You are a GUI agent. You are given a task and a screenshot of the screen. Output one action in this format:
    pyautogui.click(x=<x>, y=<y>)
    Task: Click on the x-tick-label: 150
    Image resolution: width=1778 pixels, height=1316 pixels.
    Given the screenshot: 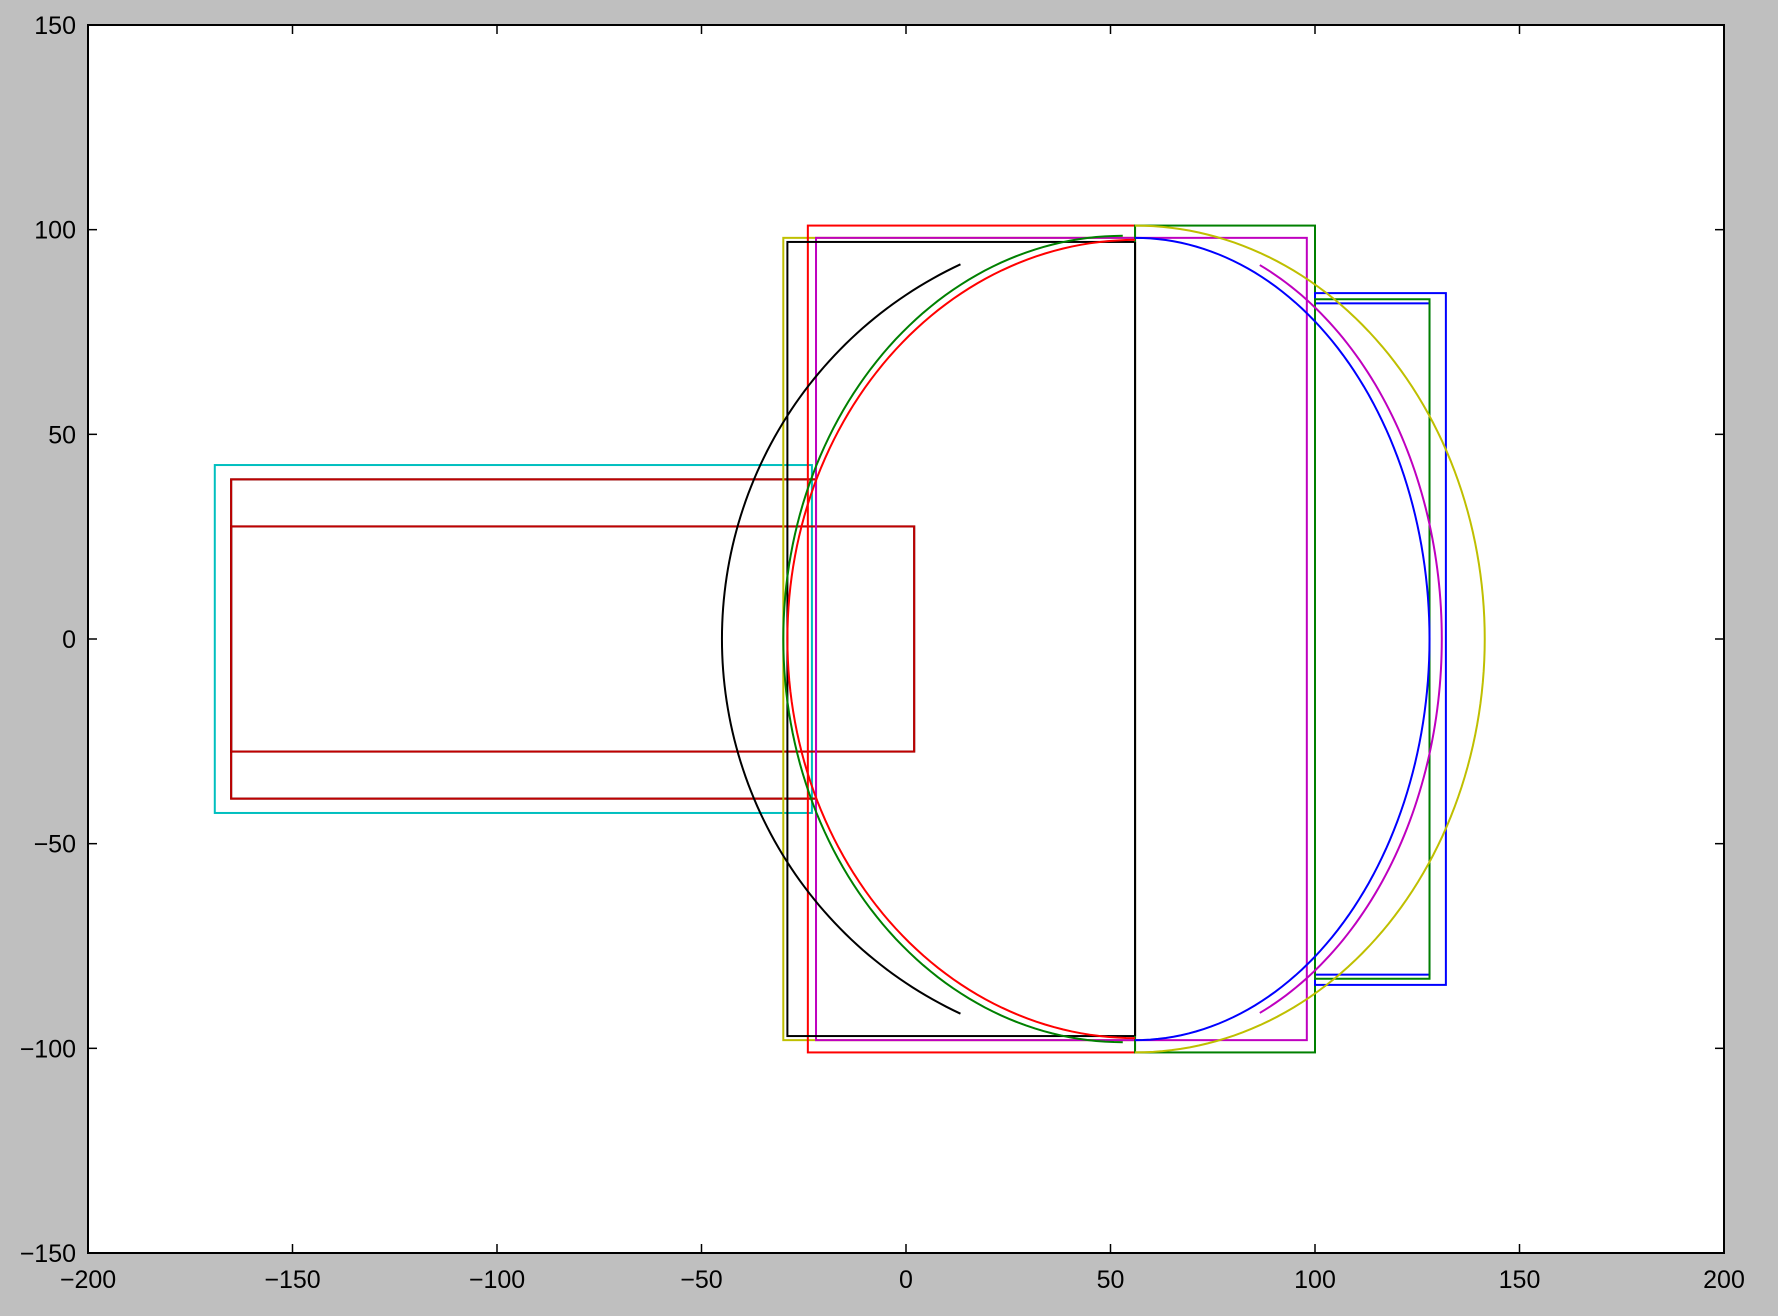 What is the action you would take?
    pyautogui.click(x=1520, y=1280)
    